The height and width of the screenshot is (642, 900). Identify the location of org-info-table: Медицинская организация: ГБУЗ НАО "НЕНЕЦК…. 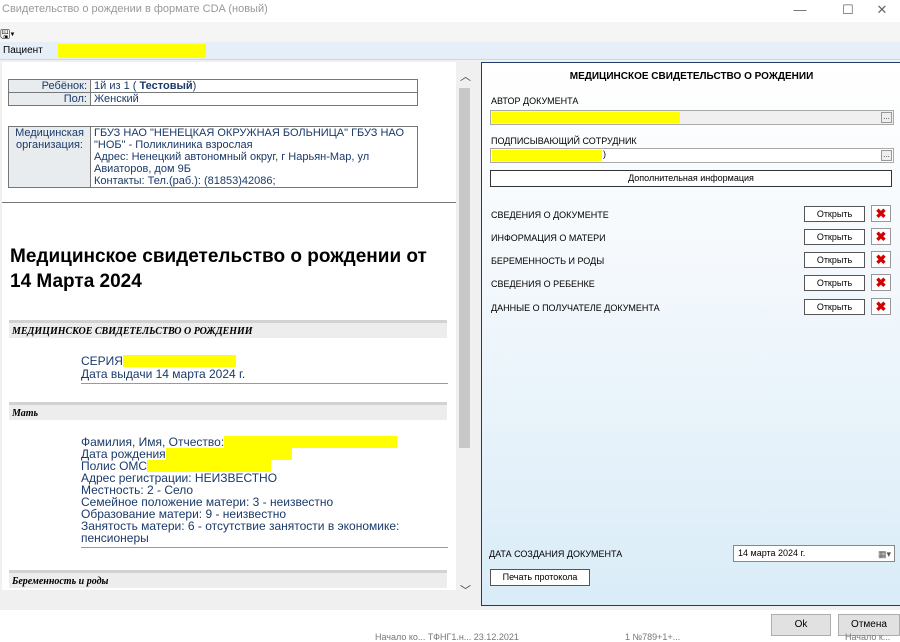
(213, 157).